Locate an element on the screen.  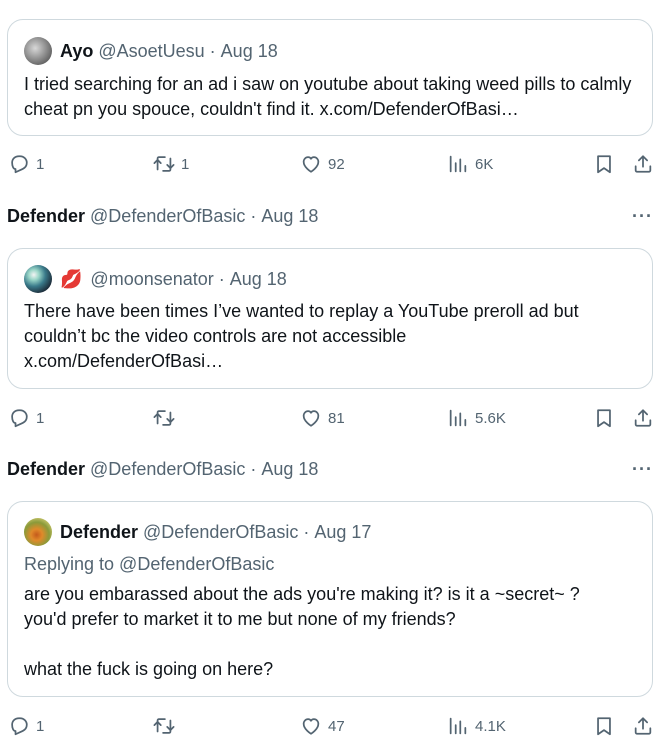
quoted-date: Aug 17 is located at coordinates (343, 531).